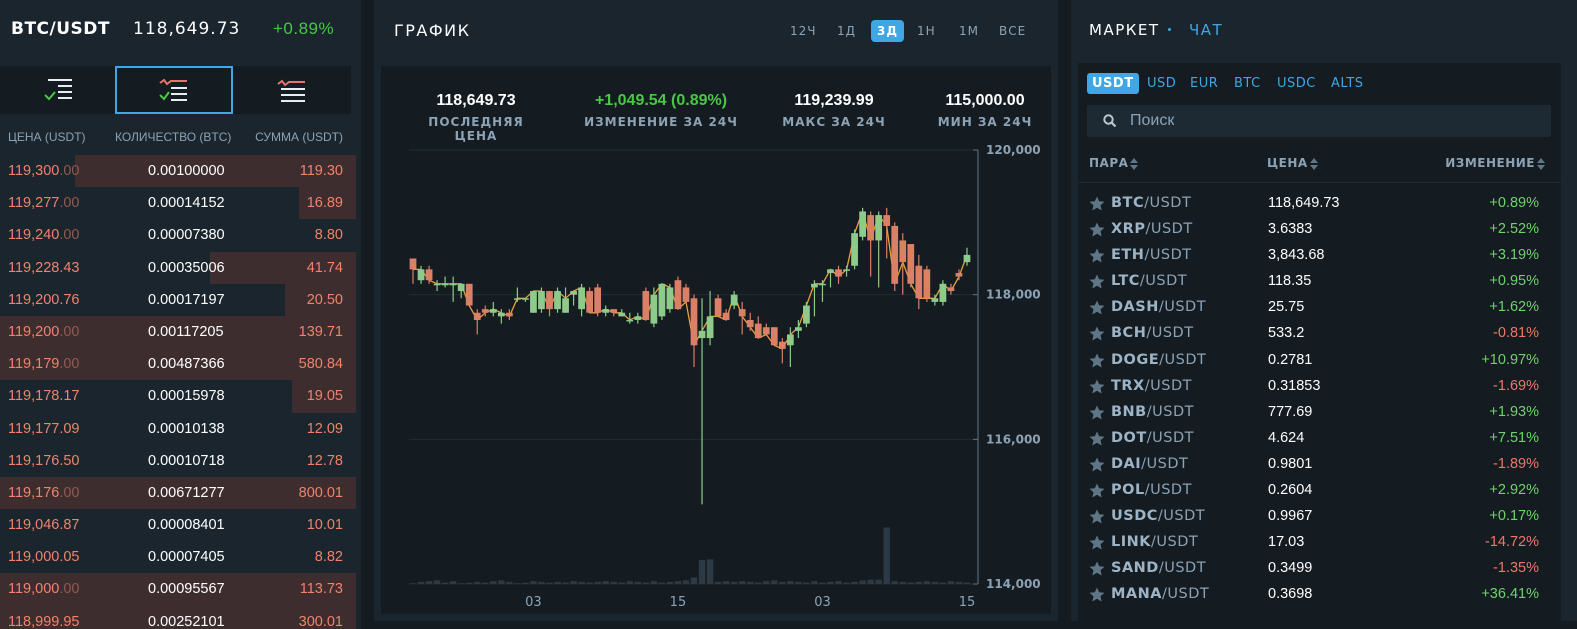 The image size is (1577, 629). I want to click on col-price-sort: ЦЕНА, so click(1292, 163).